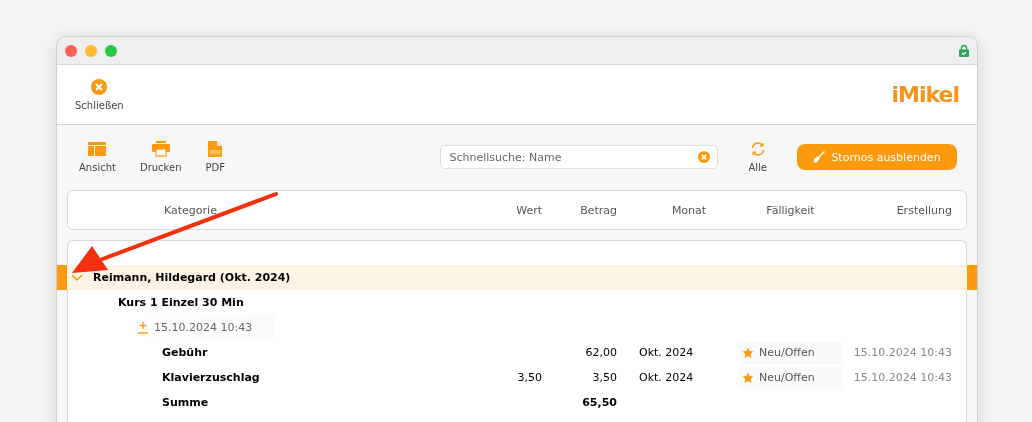  Describe the element at coordinates (604, 377) in the screenshot. I see `amount-cell-text: 3,50` at that location.